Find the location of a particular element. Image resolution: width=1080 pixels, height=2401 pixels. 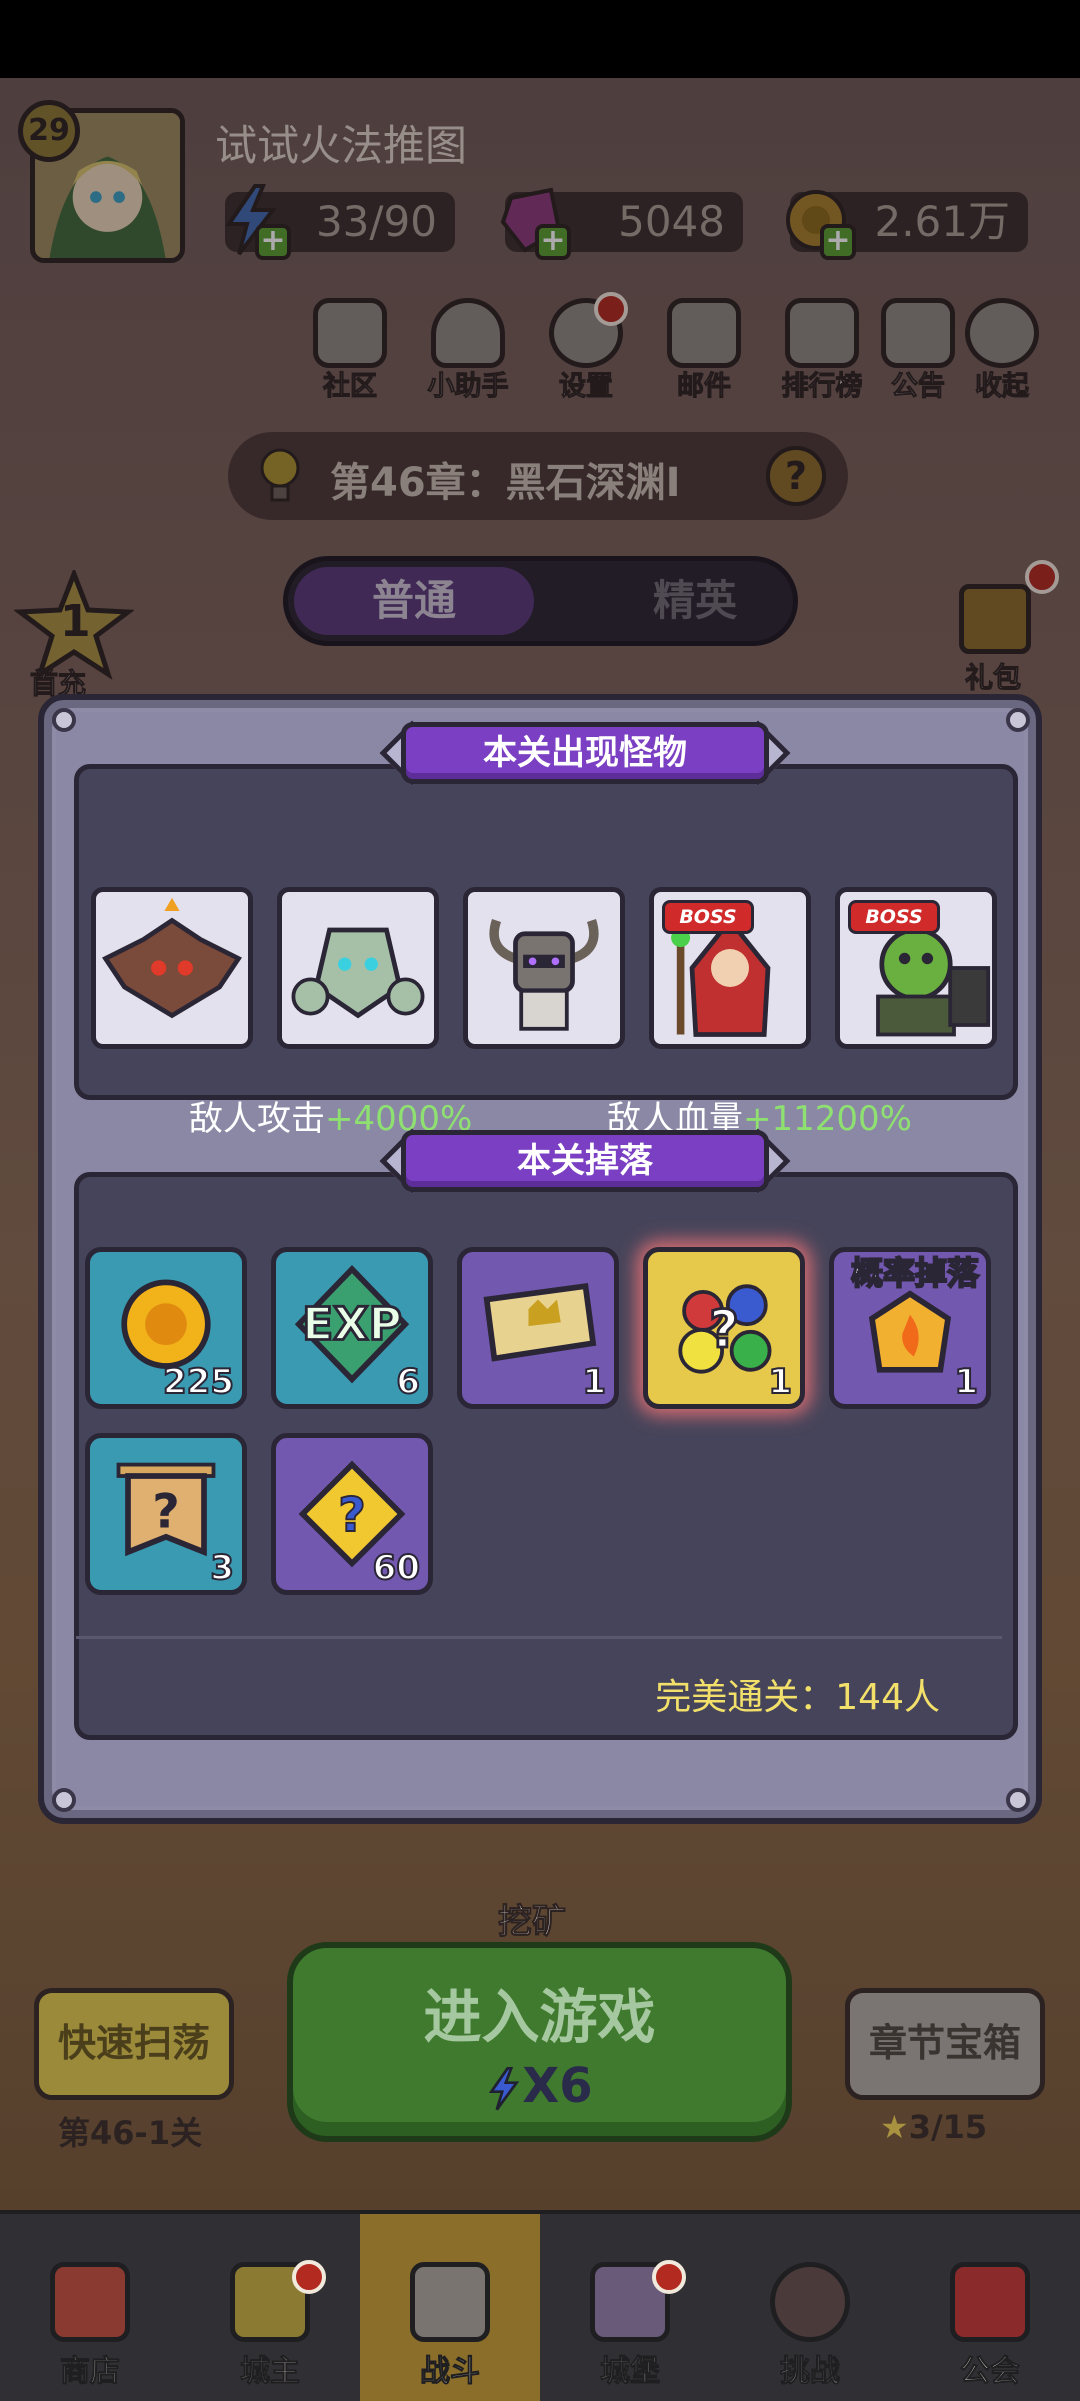

quick-sweep-button: 快速扫荡 is located at coordinates (134, 2044).